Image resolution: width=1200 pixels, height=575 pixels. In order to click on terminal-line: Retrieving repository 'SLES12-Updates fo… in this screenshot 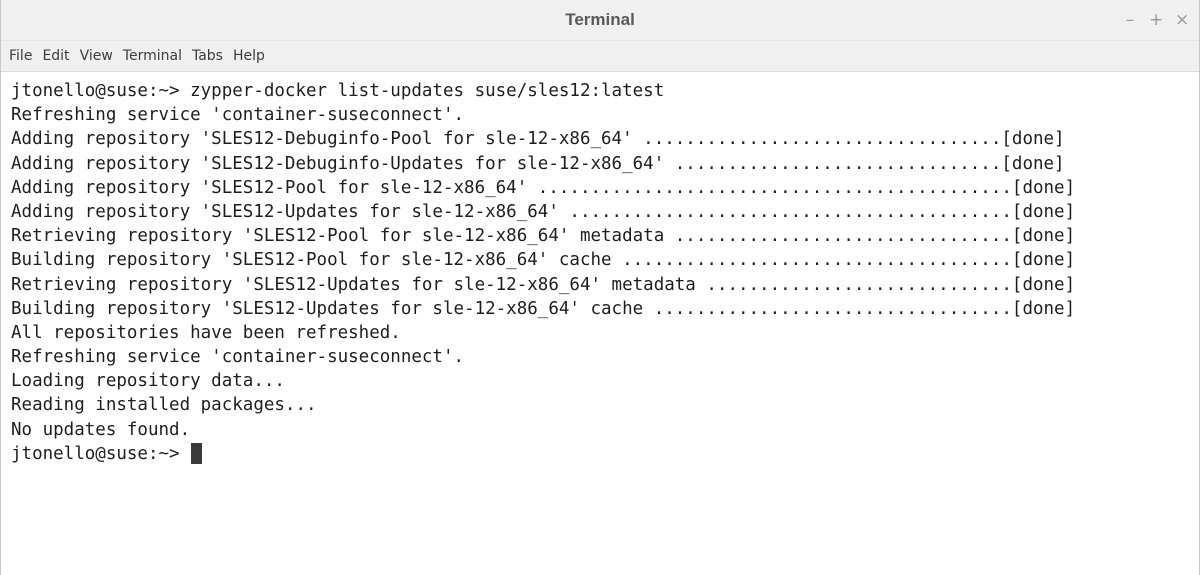, I will do `click(543, 284)`.